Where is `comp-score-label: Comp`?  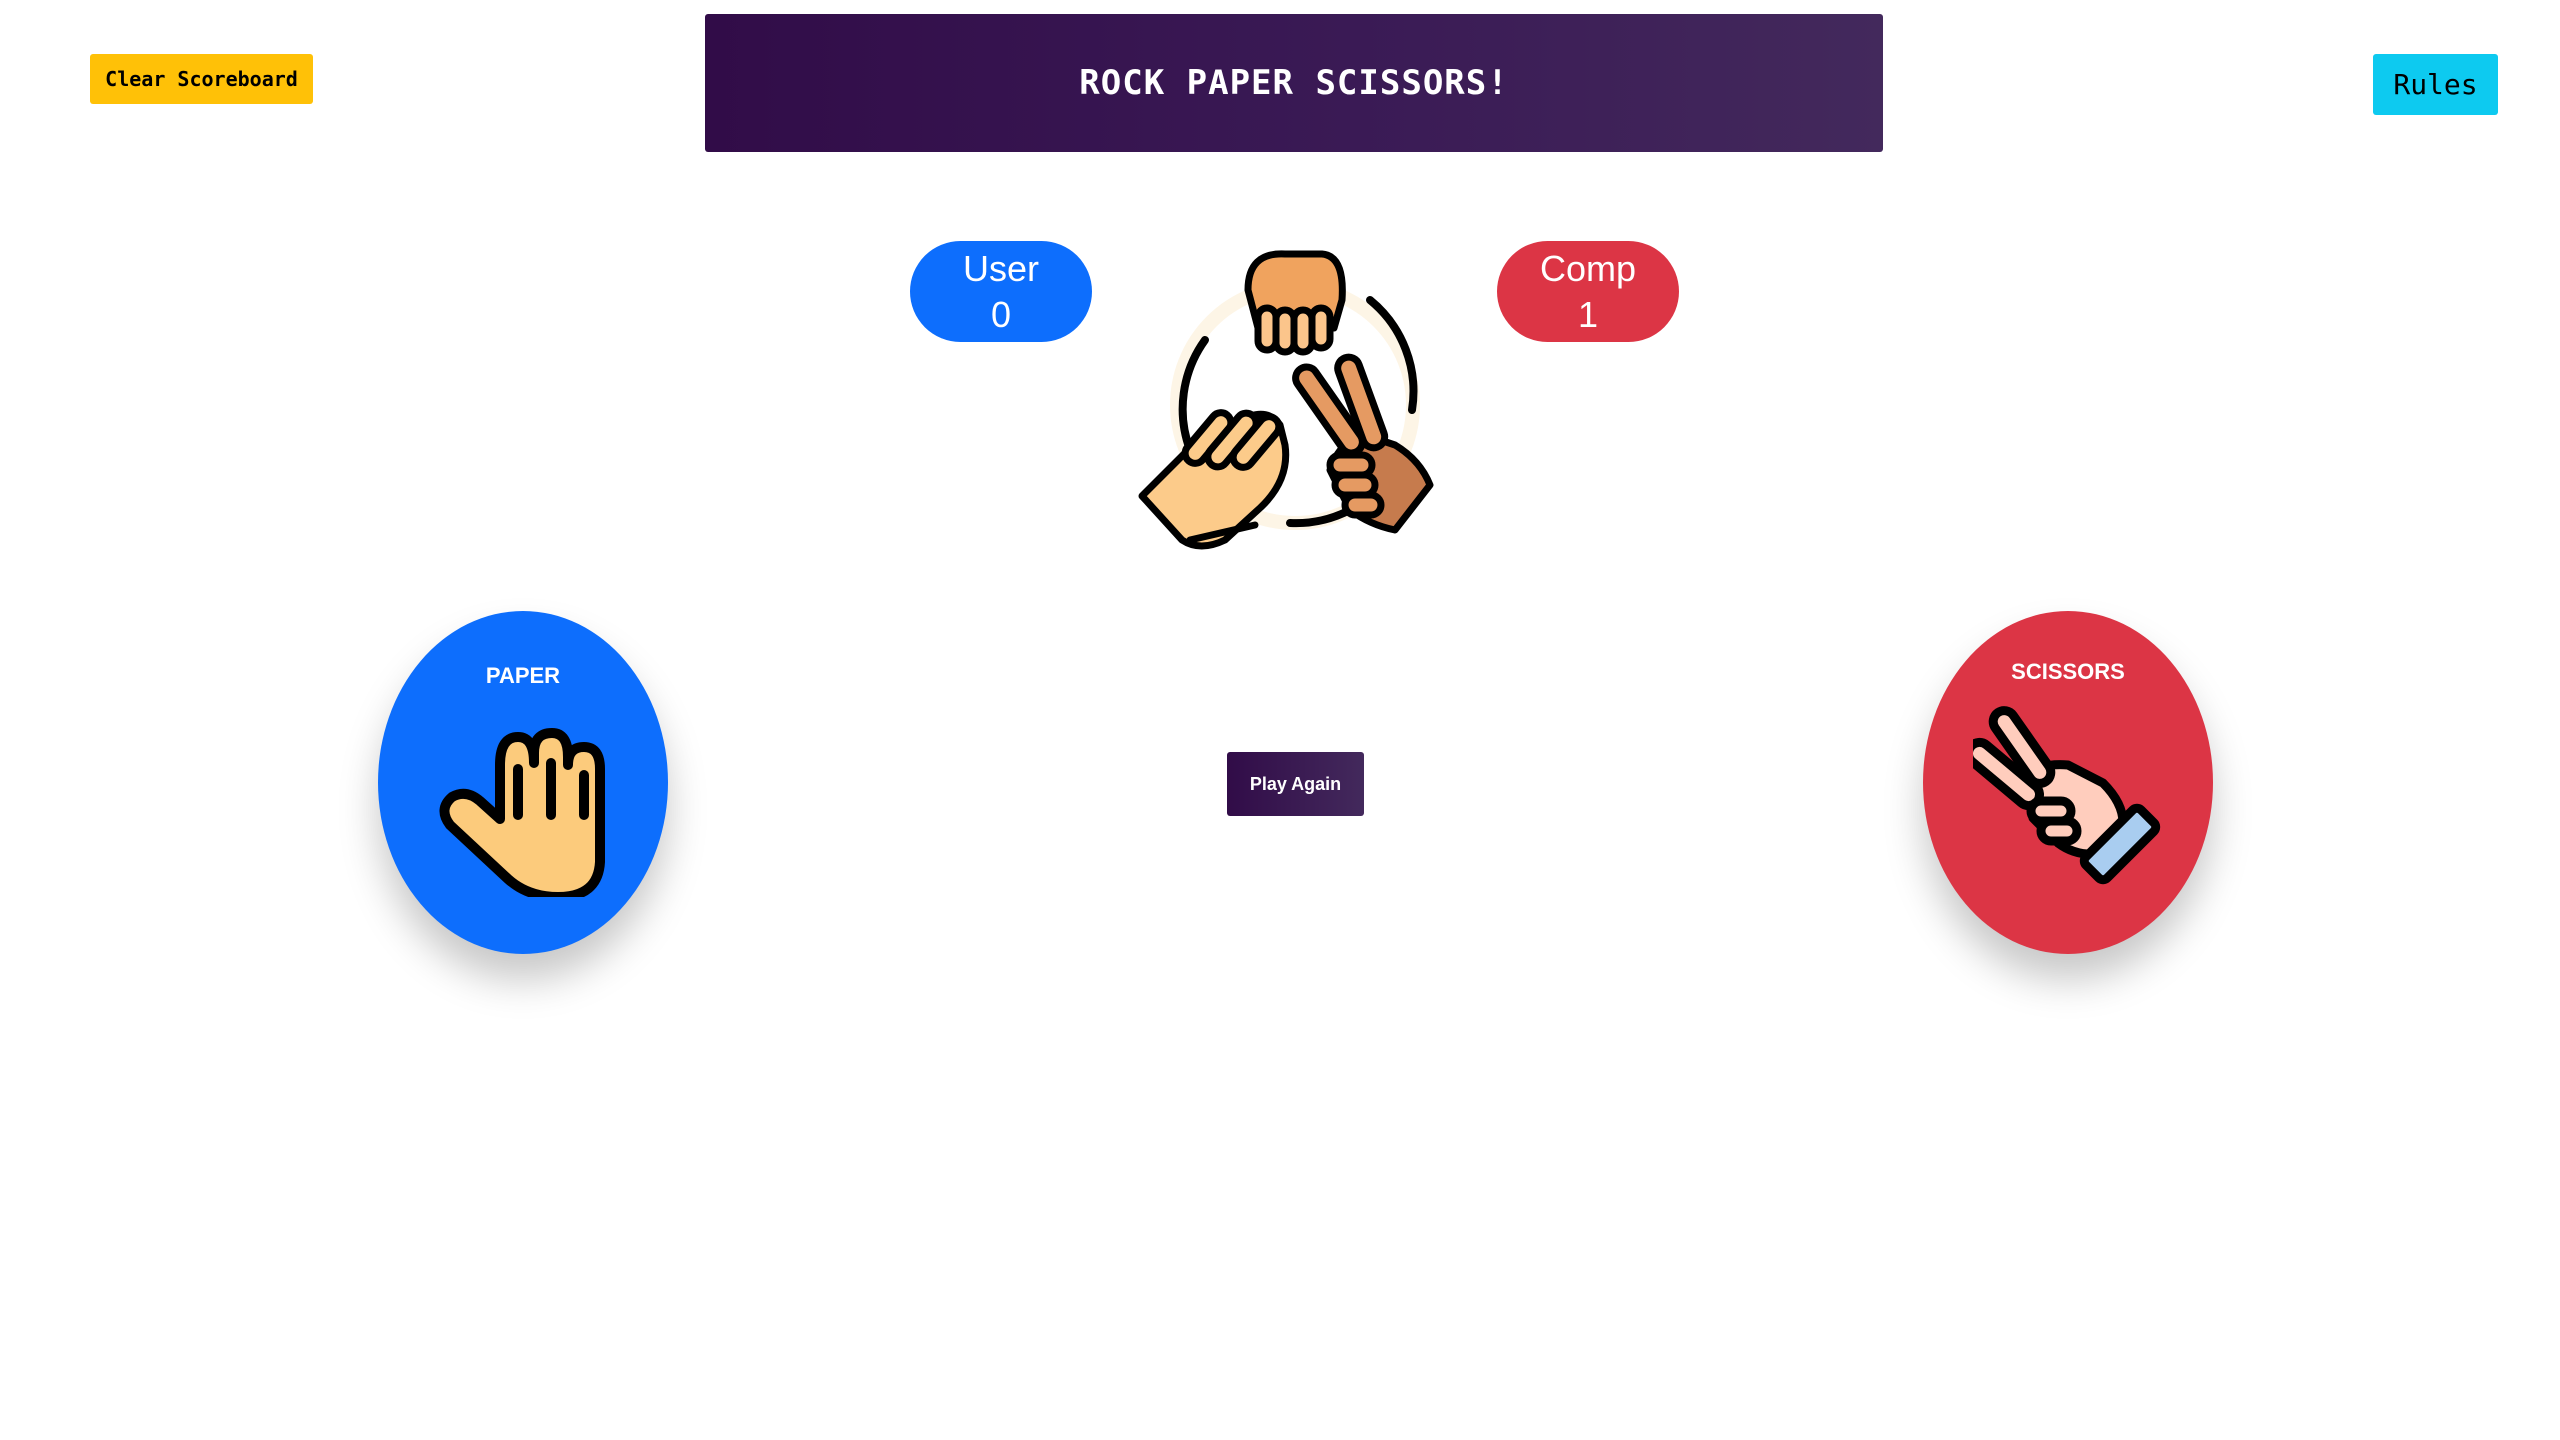 comp-score-label: Comp is located at coordinates (1588, 268).